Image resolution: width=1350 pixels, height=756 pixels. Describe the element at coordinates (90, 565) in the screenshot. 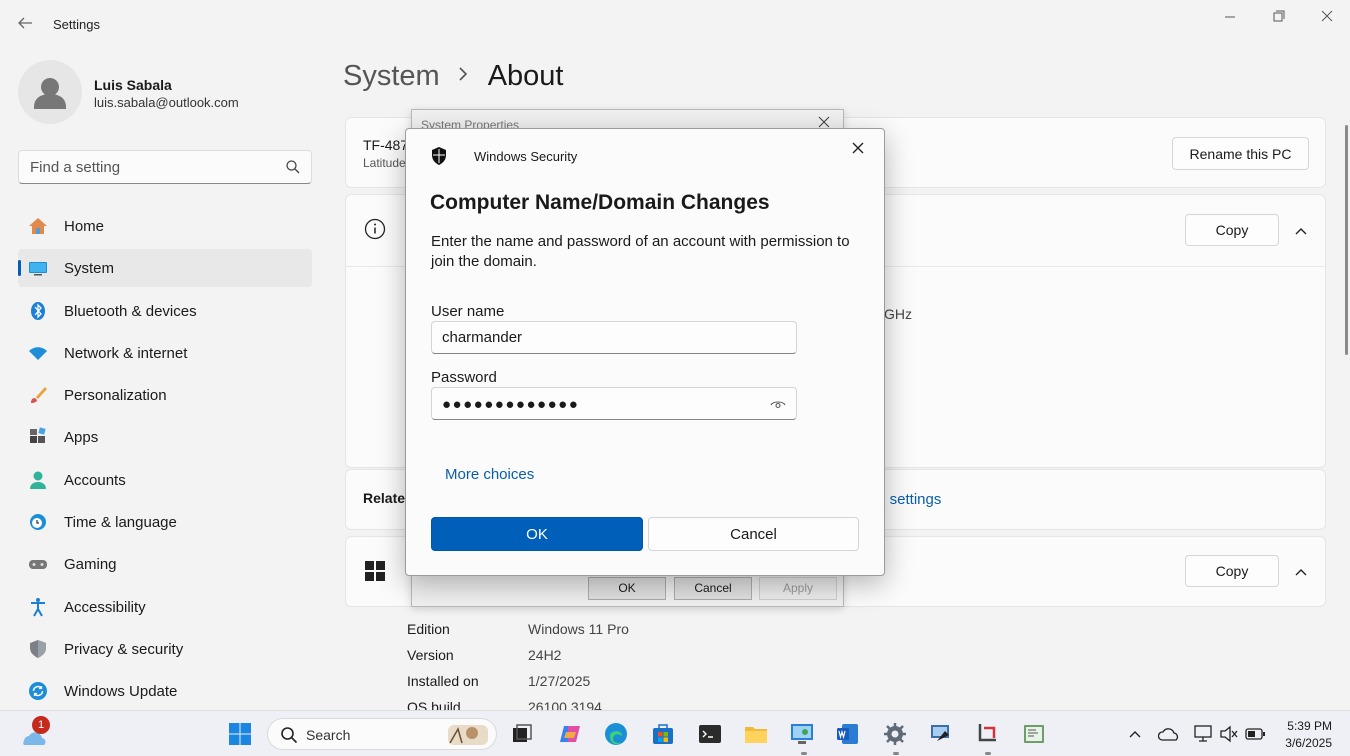

I see `sidebar-item-label: Gaming` at that location.